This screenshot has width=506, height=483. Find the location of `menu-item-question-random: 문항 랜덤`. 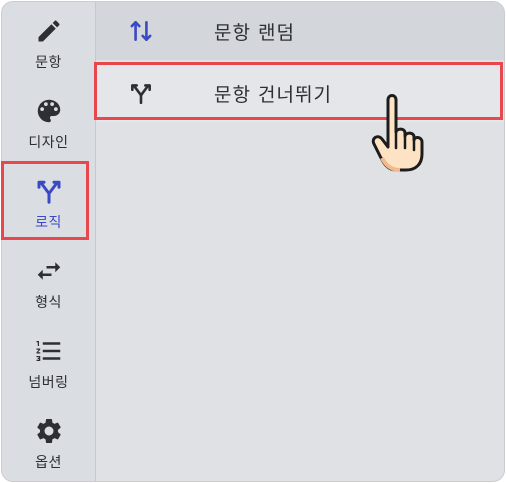

menu-item-question-random: 문항 랜덤 is located at coordinates (300, 31).